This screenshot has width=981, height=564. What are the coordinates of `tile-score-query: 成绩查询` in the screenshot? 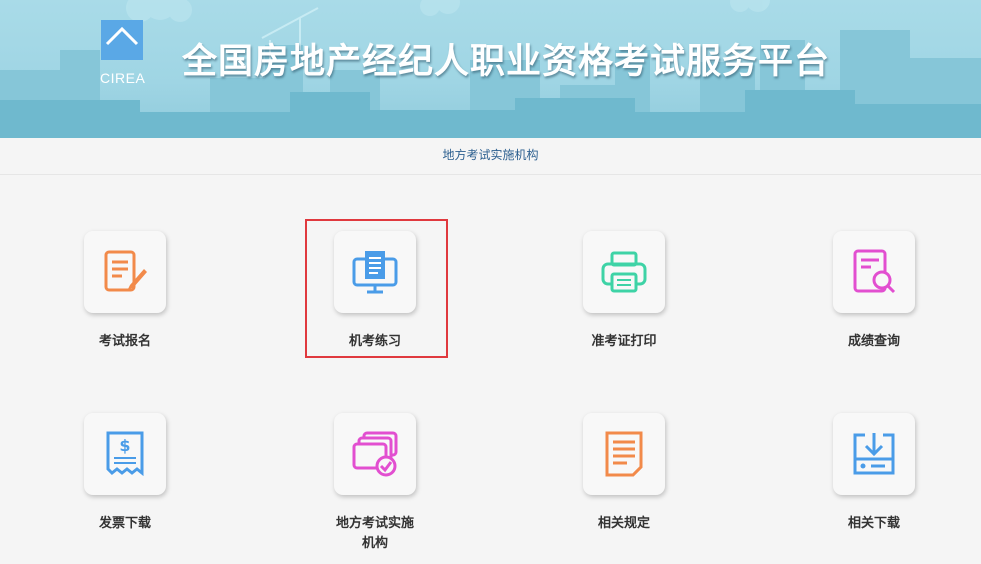 It's located at (874, 291).